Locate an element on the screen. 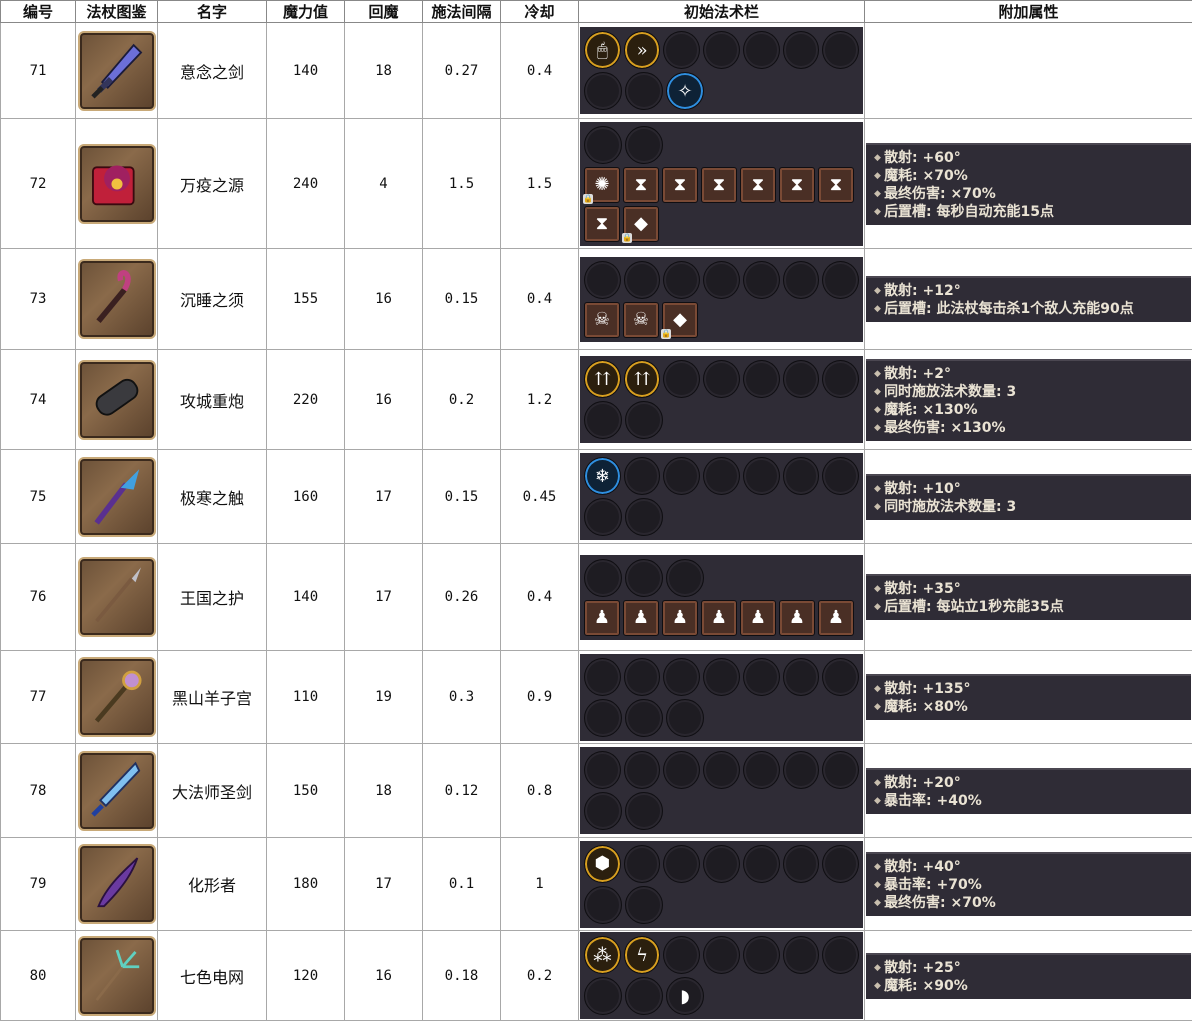 Image resolution: width=1192 pixels, height=1021 pixels. spell-slot: 🖱 is located at coordinates (602, 50).